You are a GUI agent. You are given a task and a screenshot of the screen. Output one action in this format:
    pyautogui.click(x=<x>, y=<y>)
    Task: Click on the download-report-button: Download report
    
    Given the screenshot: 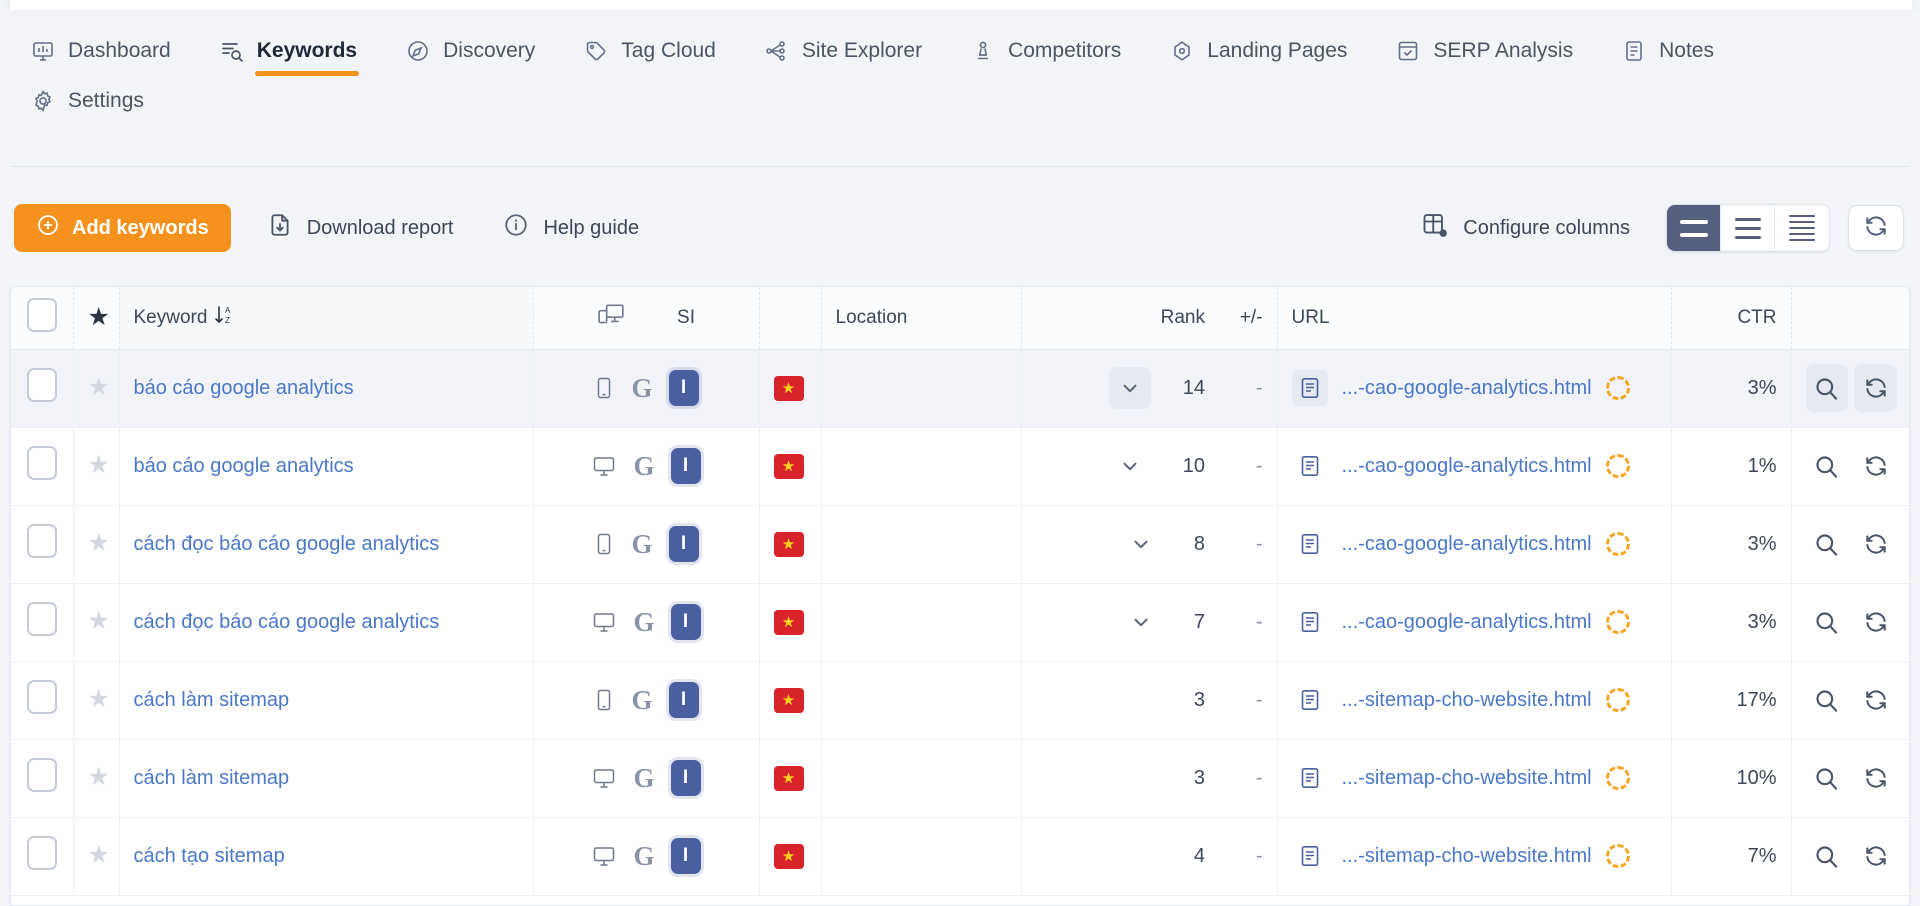 What is the action you would take?
    pyautogui.click(x=360, y=228)
    